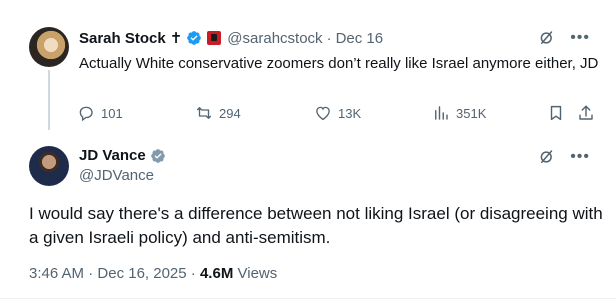 Image resolution: width=616 pixels, height=302 pixels. I want to click on bookmark-button, so click(556, 113).